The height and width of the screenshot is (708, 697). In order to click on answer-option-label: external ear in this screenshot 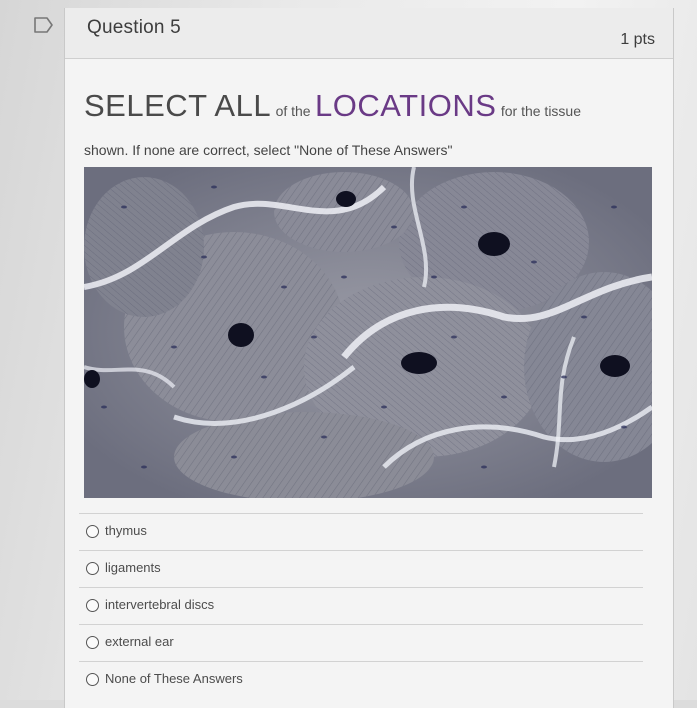, I will do `click(139, 641)`.